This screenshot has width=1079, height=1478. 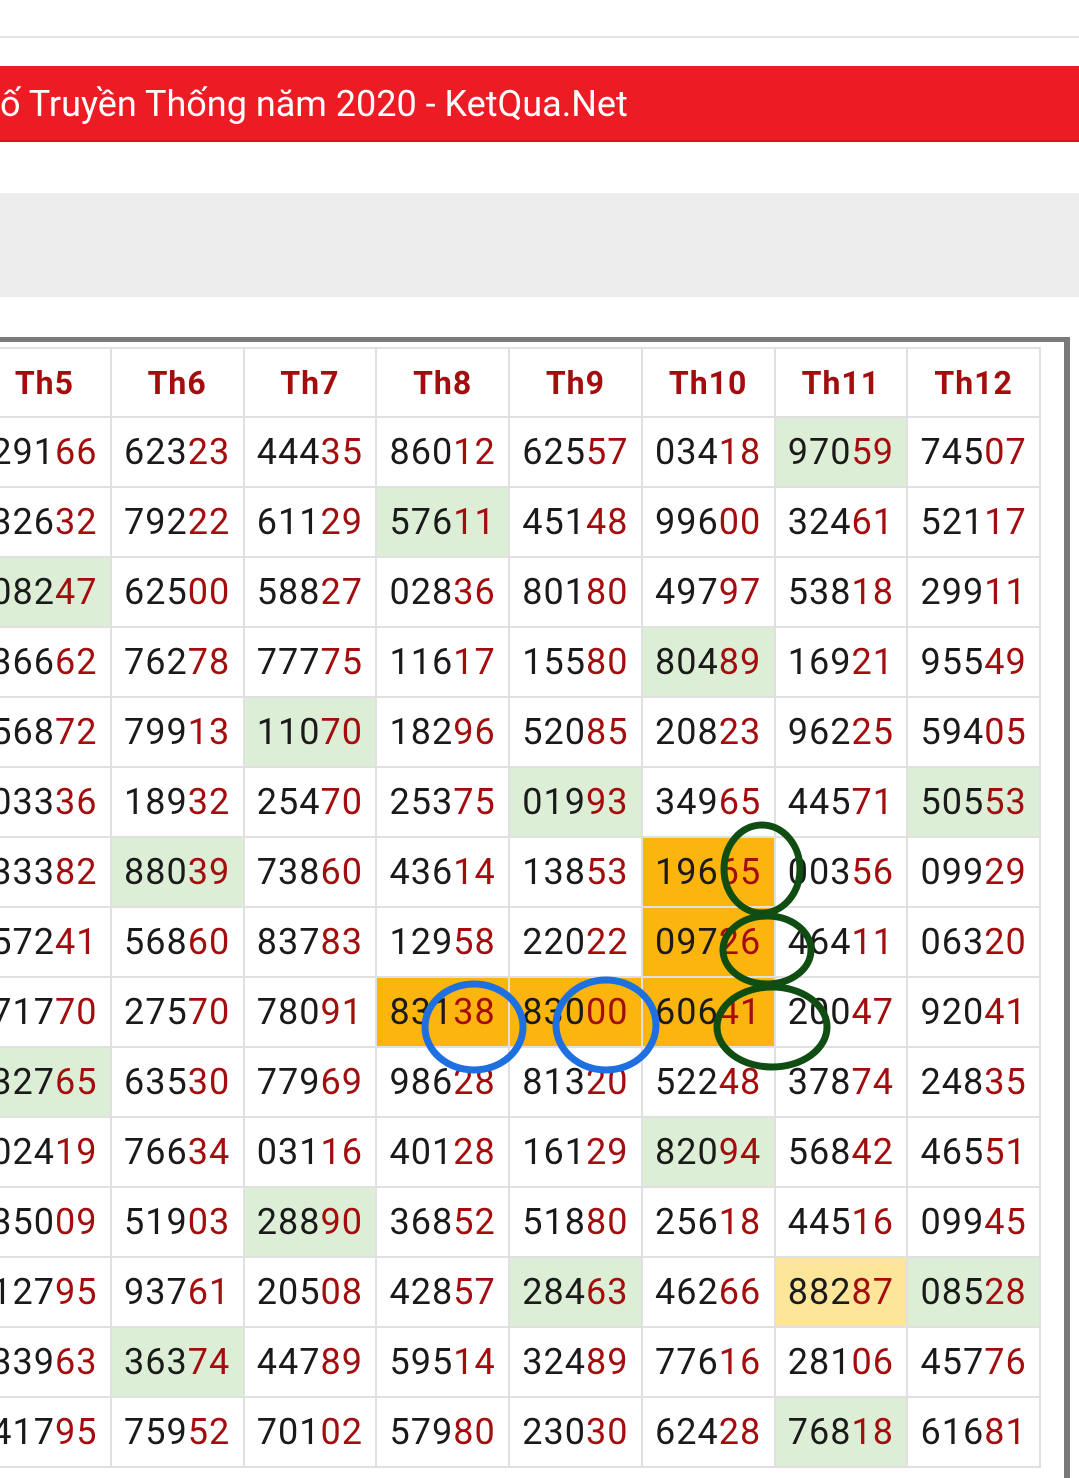 I want to click on number-head: 205, so click(x=288, y=1292).